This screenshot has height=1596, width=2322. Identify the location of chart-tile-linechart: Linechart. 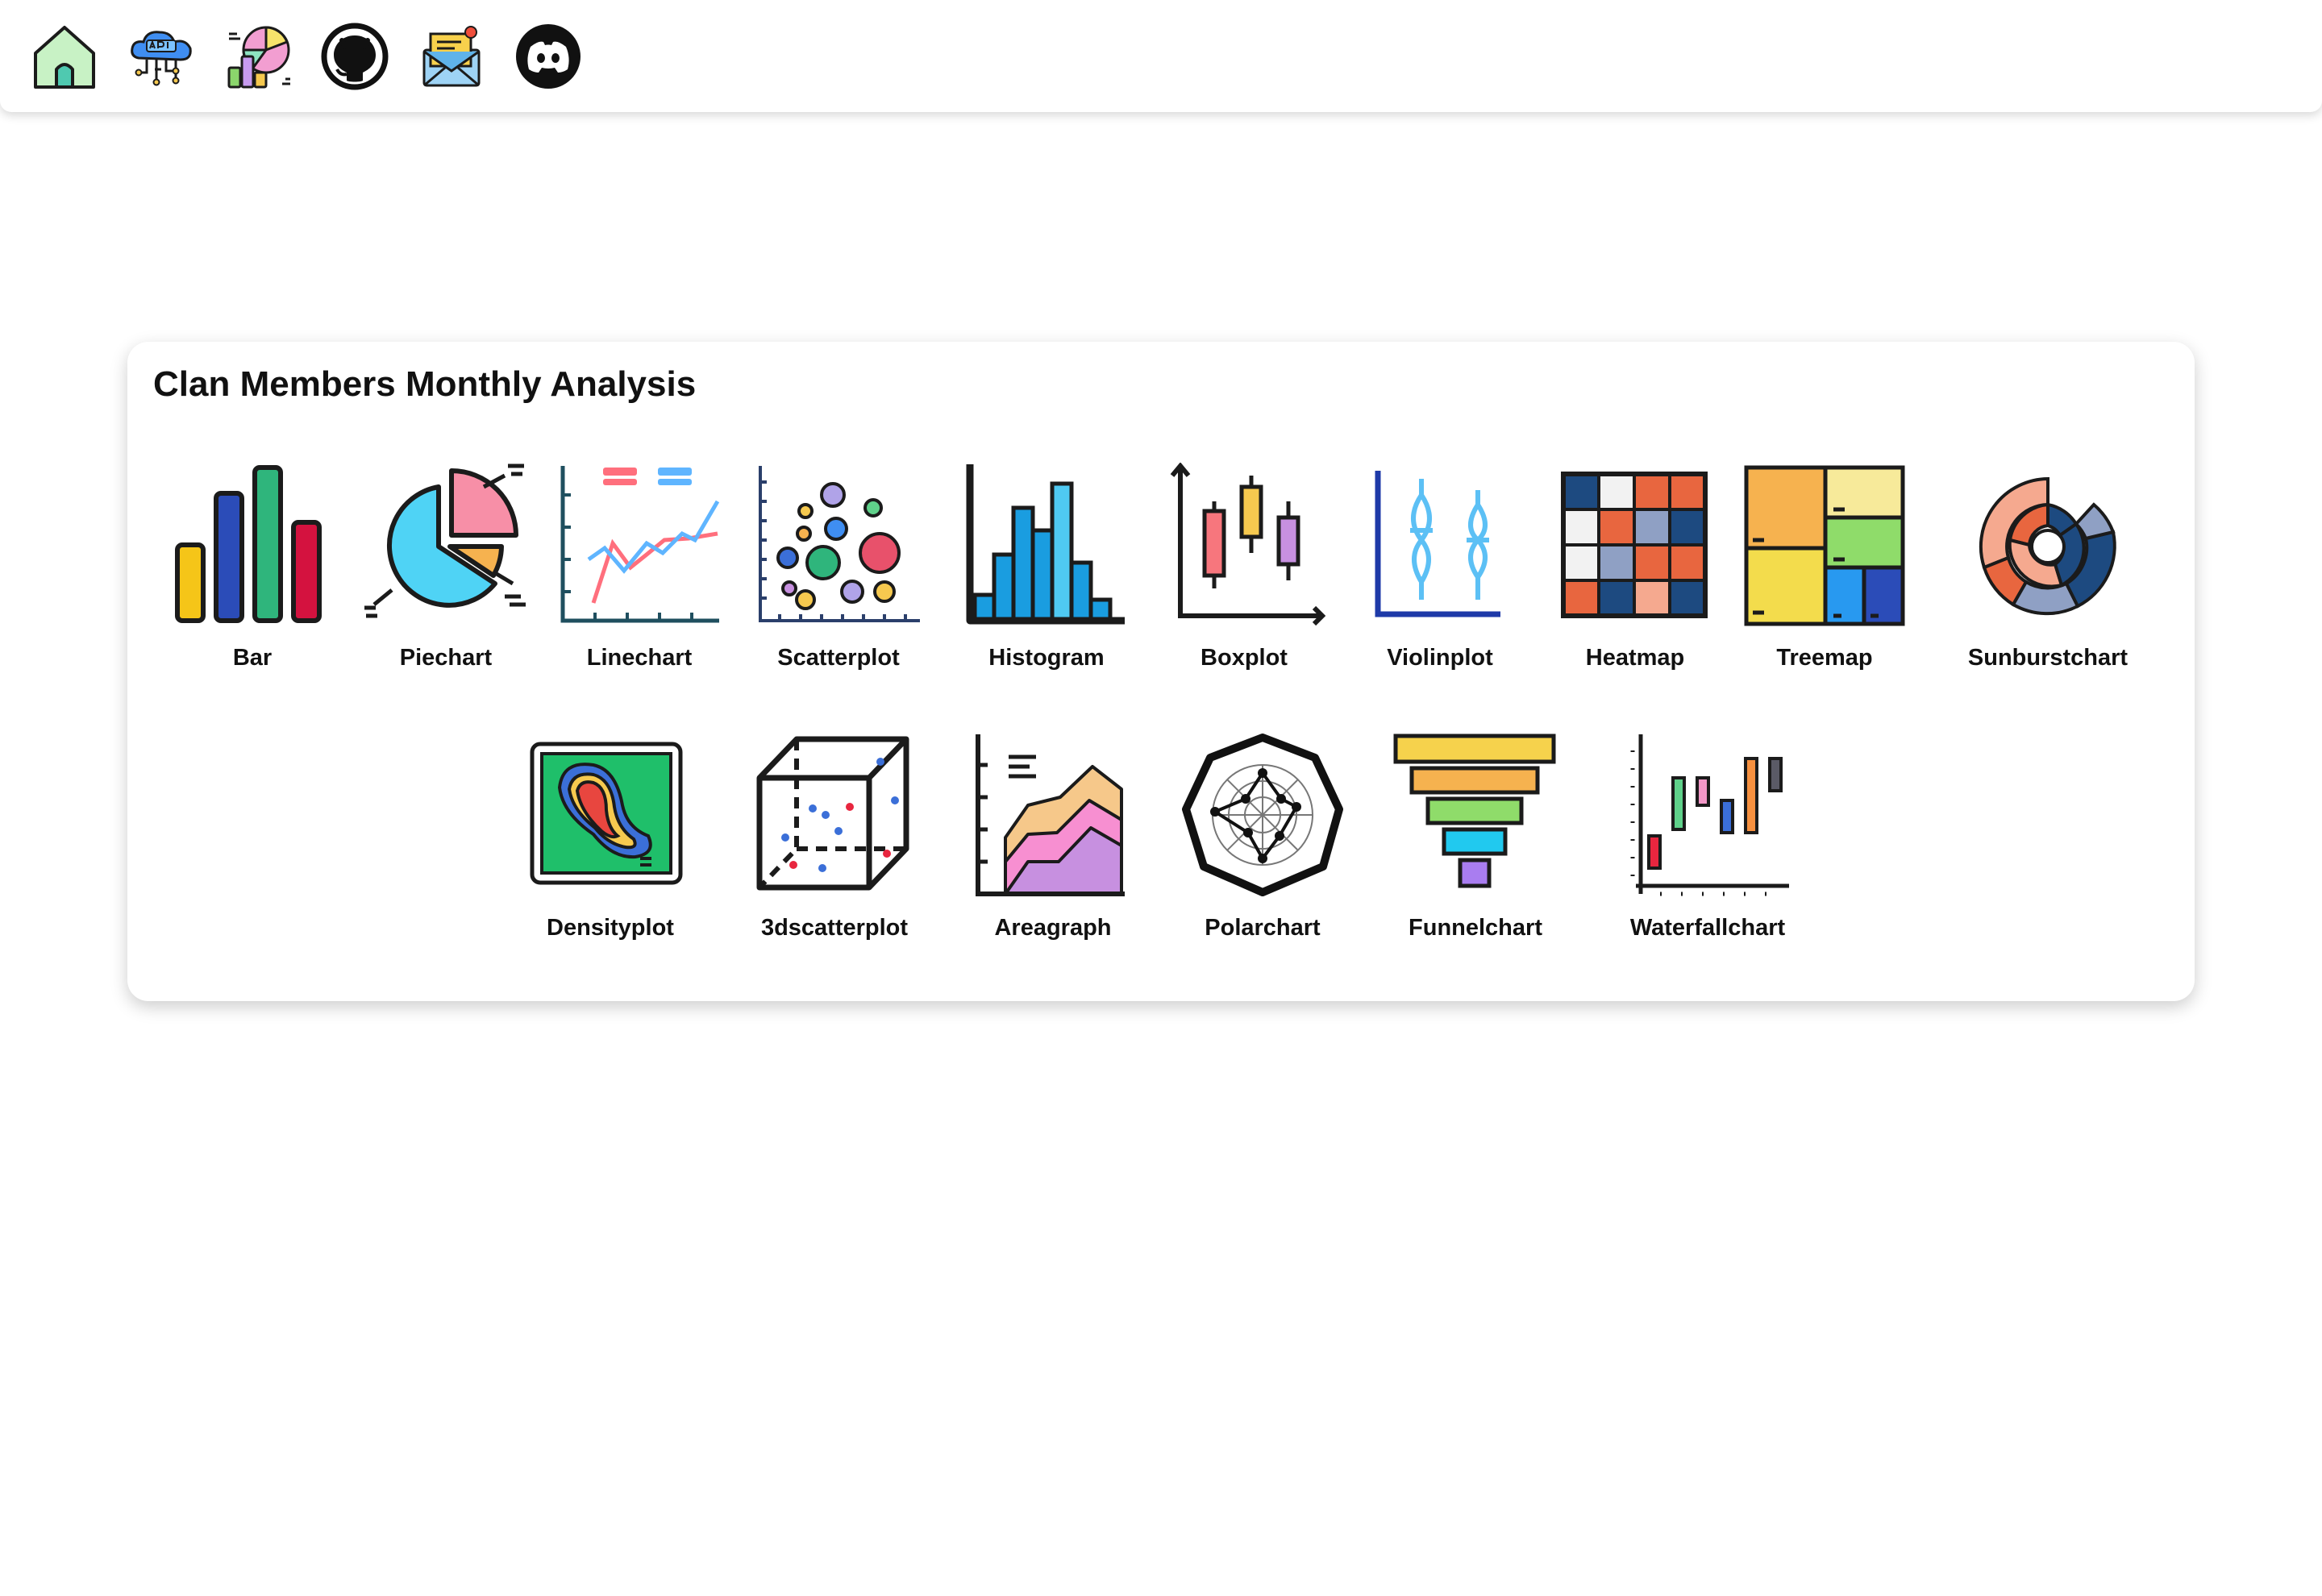
(639, 579).